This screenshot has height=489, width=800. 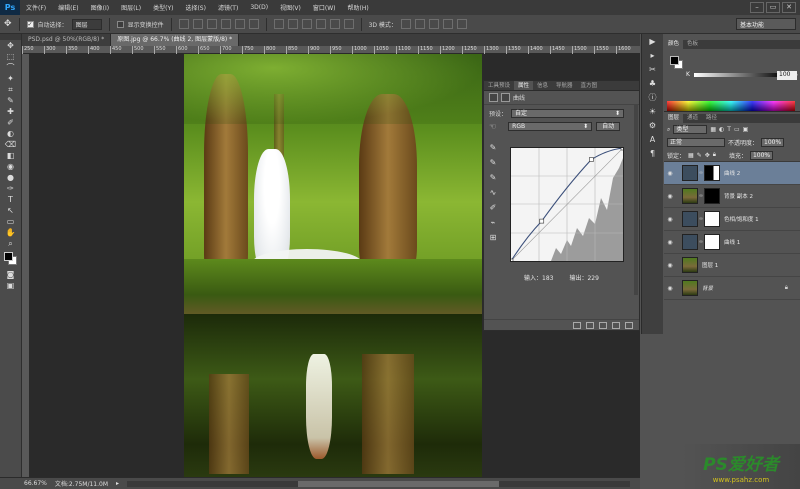 What do you see at coordinates (131, 7) in the screenshot?
I see `menu-layer: 图层(L)` at bounding box center [131, 7].